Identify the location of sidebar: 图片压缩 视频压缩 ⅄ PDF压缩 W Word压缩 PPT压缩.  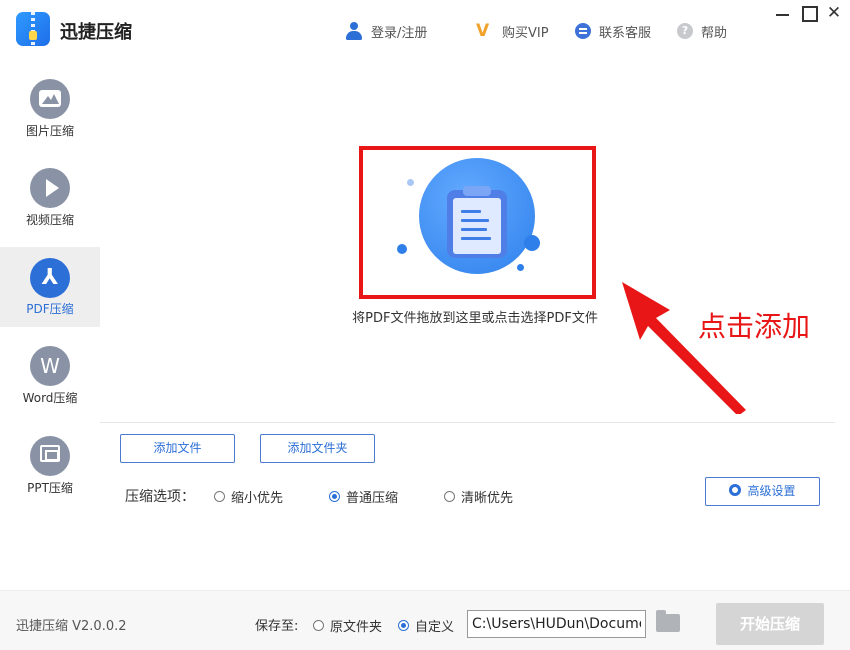
(50, 325).